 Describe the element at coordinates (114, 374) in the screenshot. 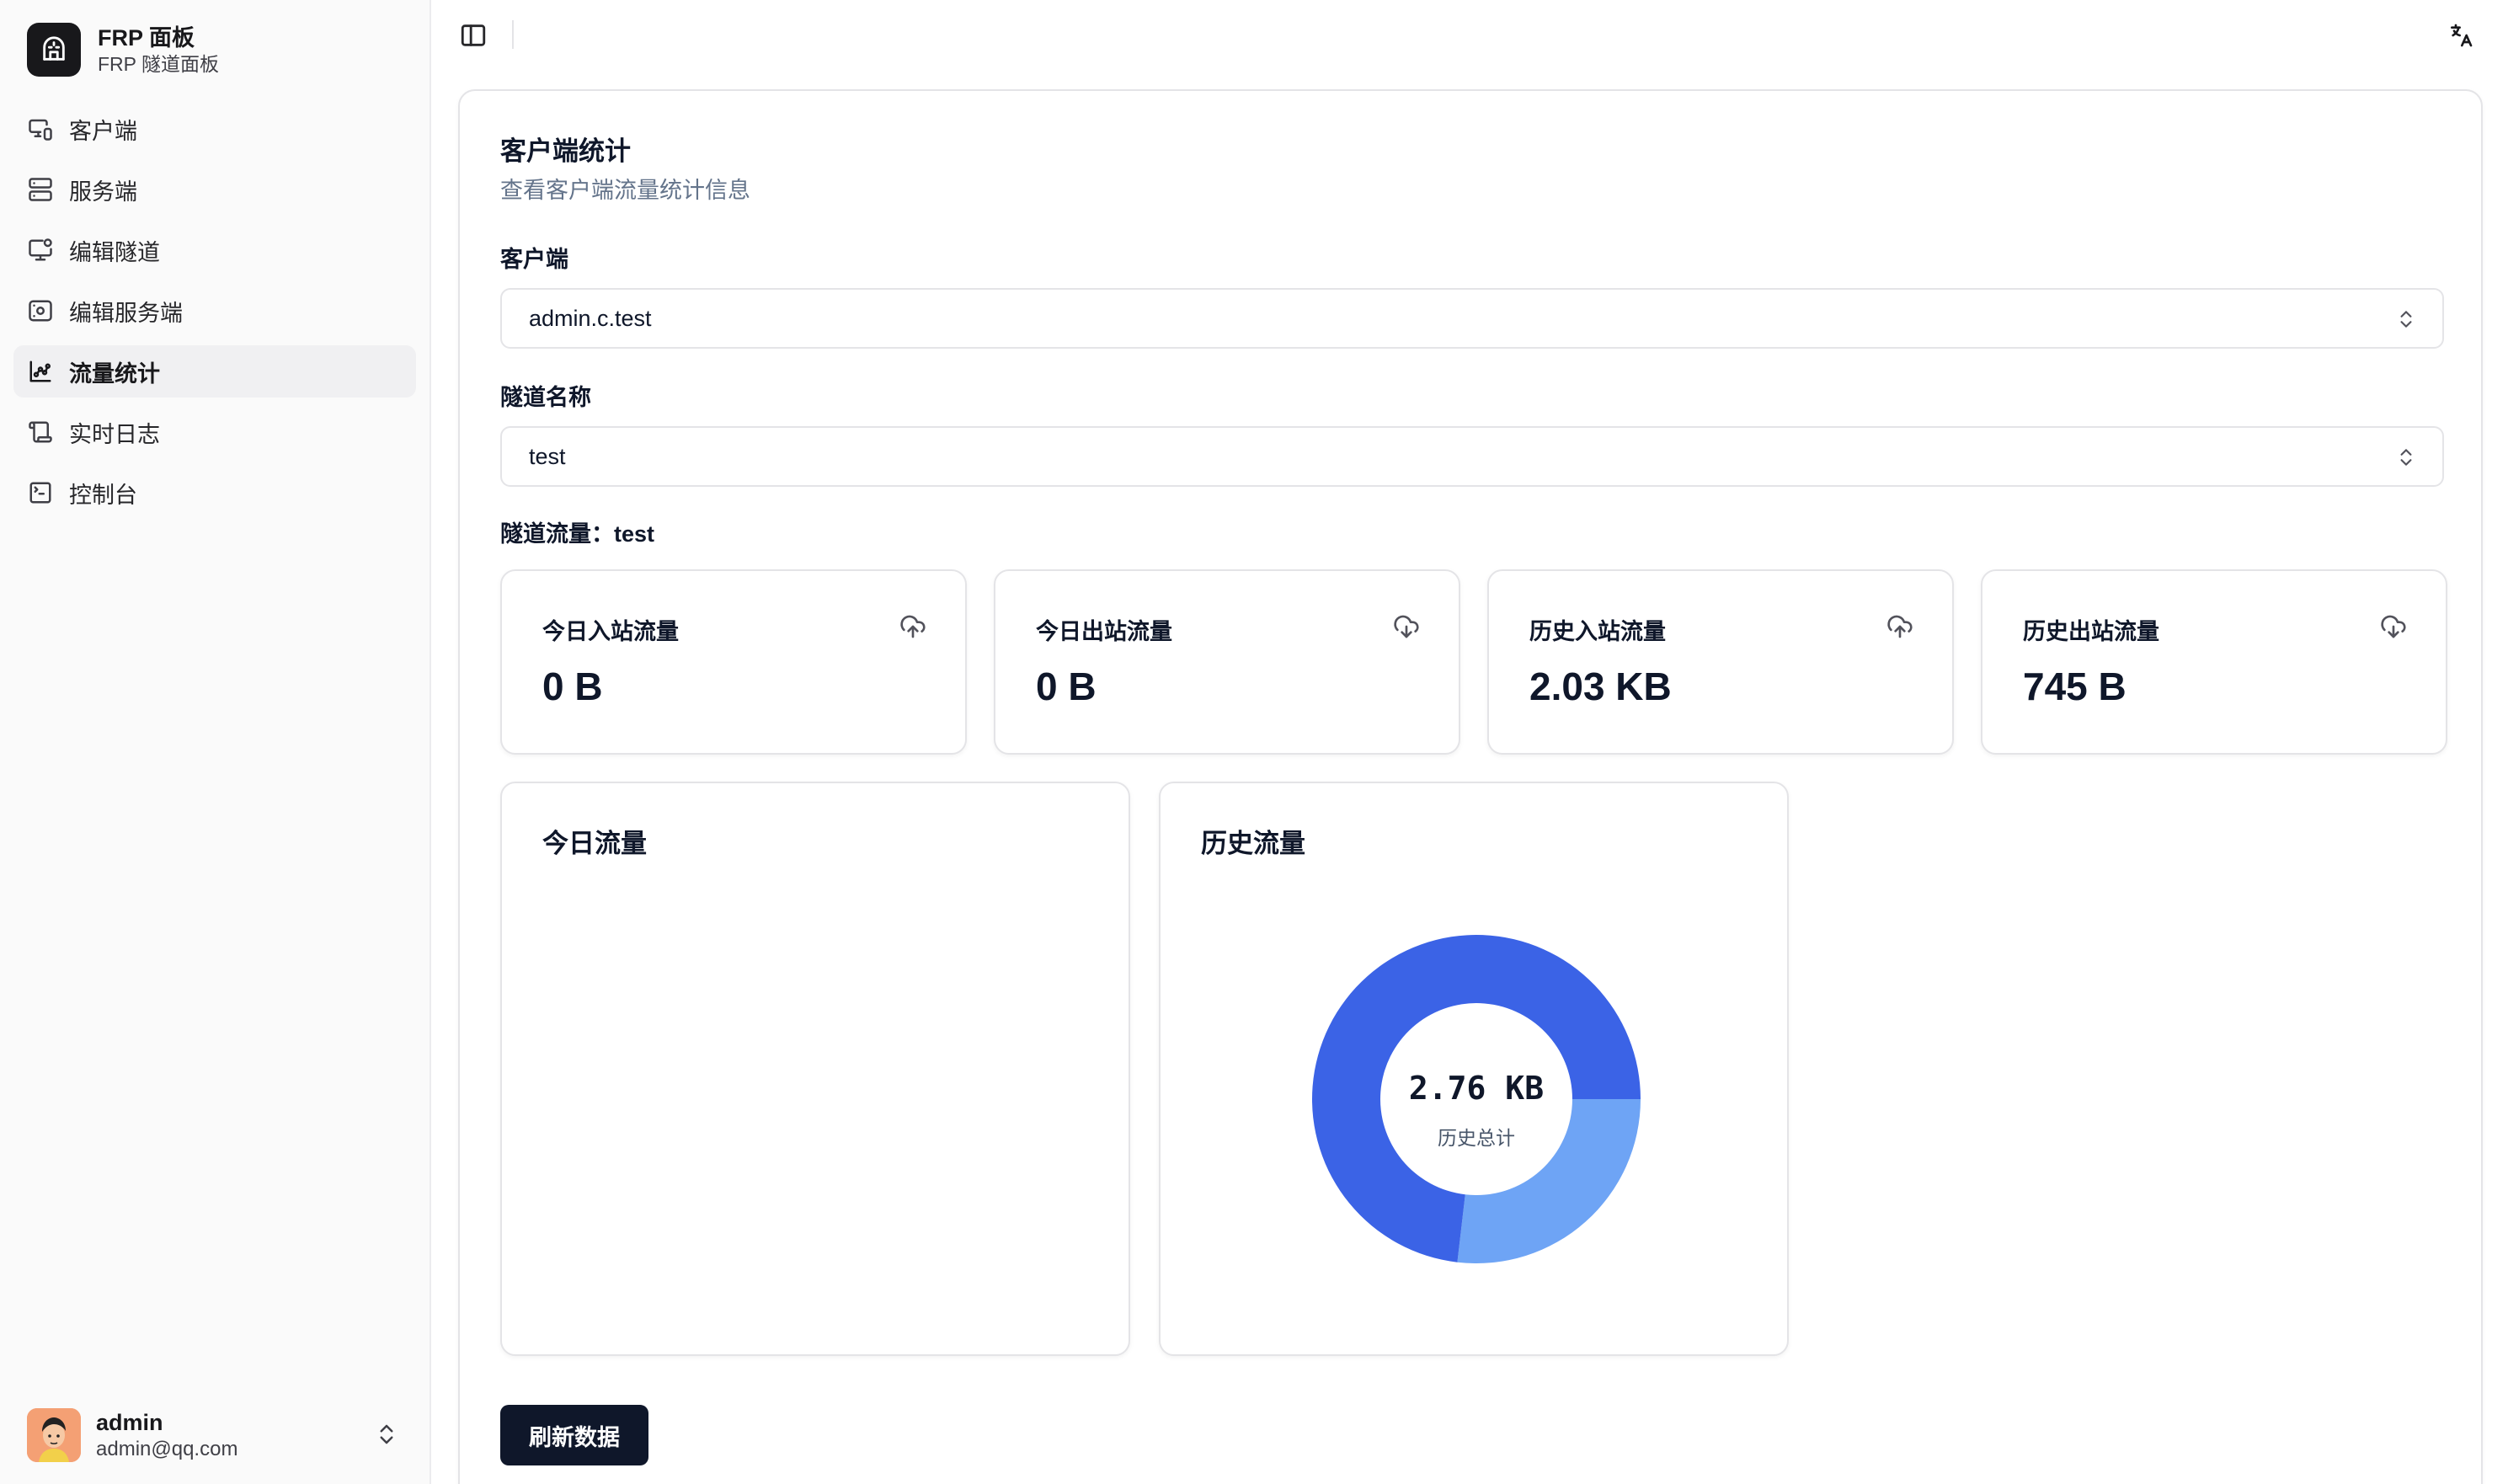

I see `sidebar-item-label: 流量统计` at that location.